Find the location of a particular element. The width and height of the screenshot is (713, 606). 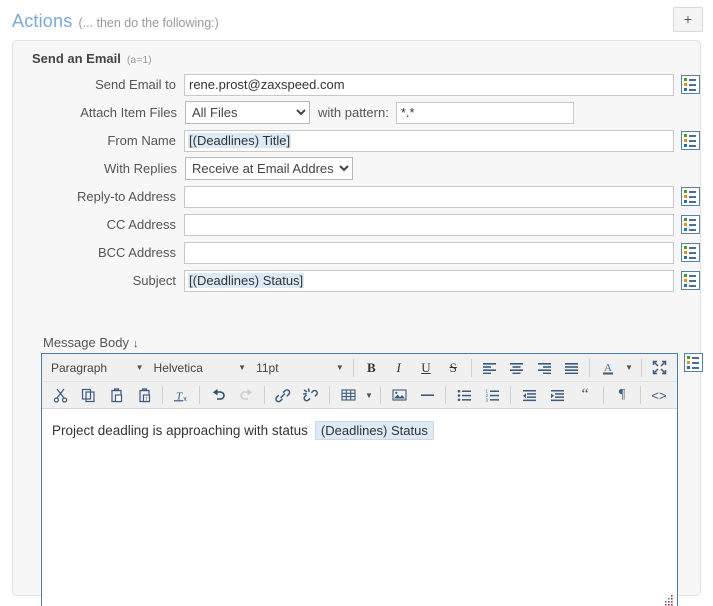

field-picker-icon-message-body-wrap is located at coordinates (693, 362).